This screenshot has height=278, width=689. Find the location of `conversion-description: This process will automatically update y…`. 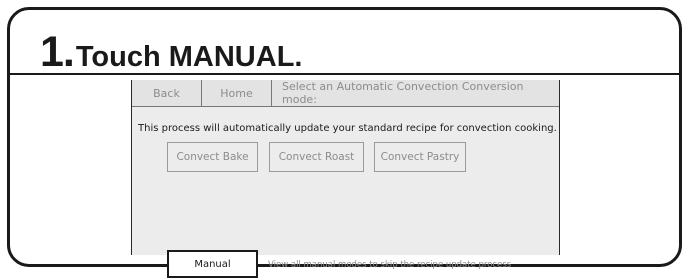

conversion-description: This process will automatically update y… is located at coordinates (347, 128).